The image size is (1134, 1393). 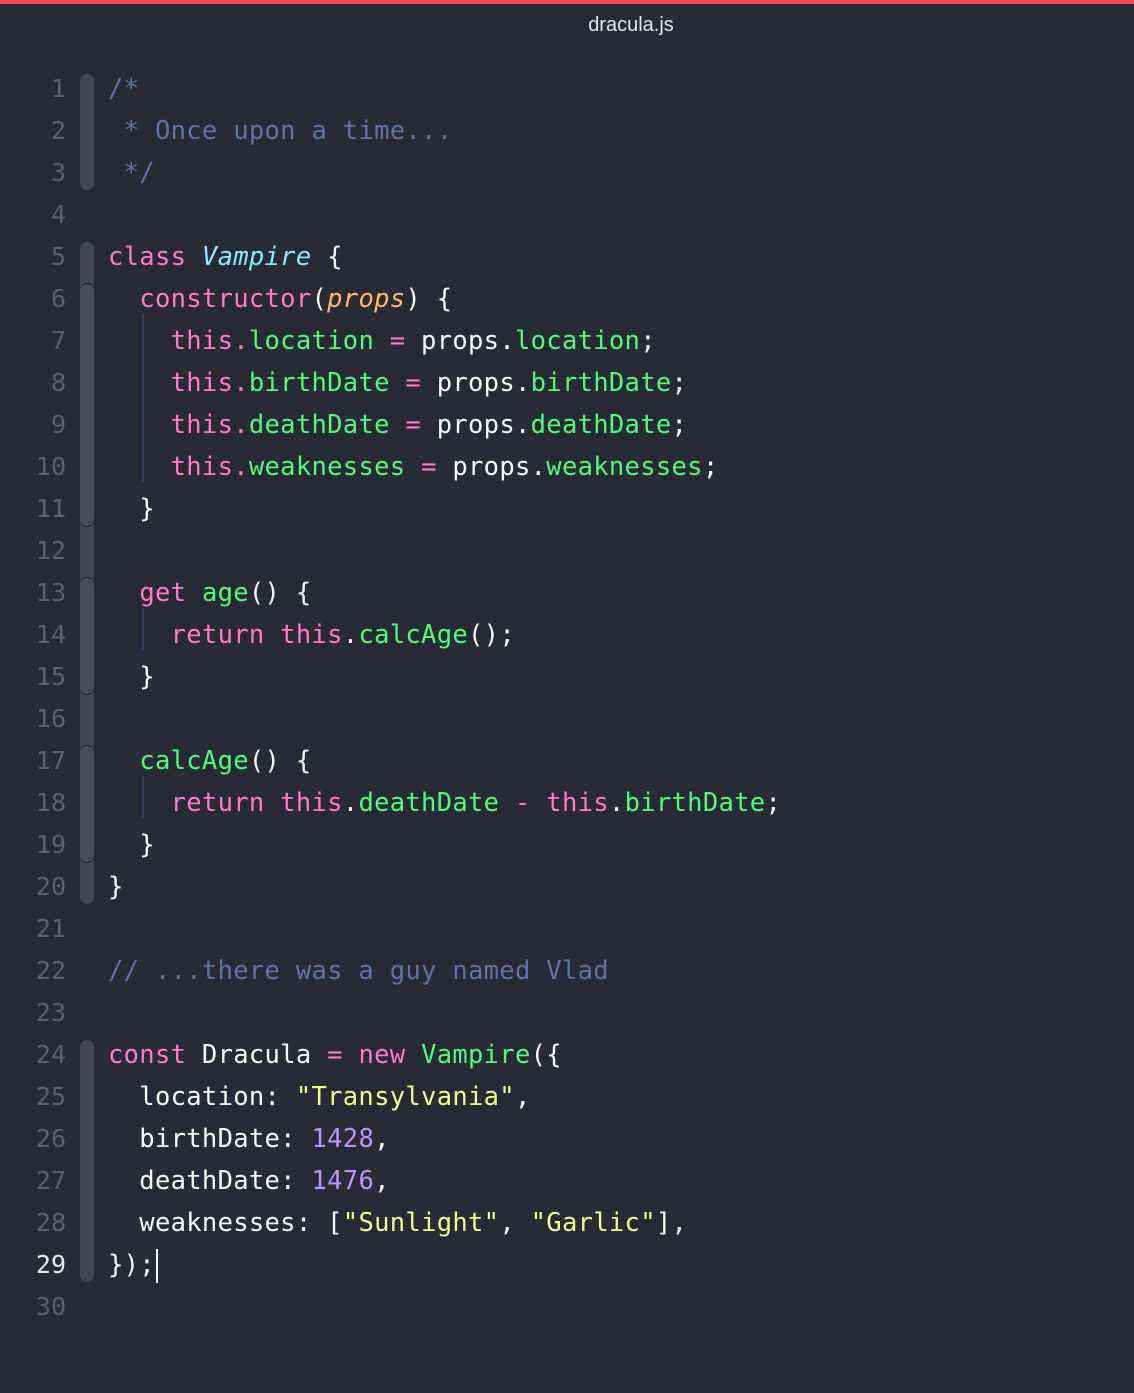 I want to click on token-prop: deathDate, so click(x=601, y=425).